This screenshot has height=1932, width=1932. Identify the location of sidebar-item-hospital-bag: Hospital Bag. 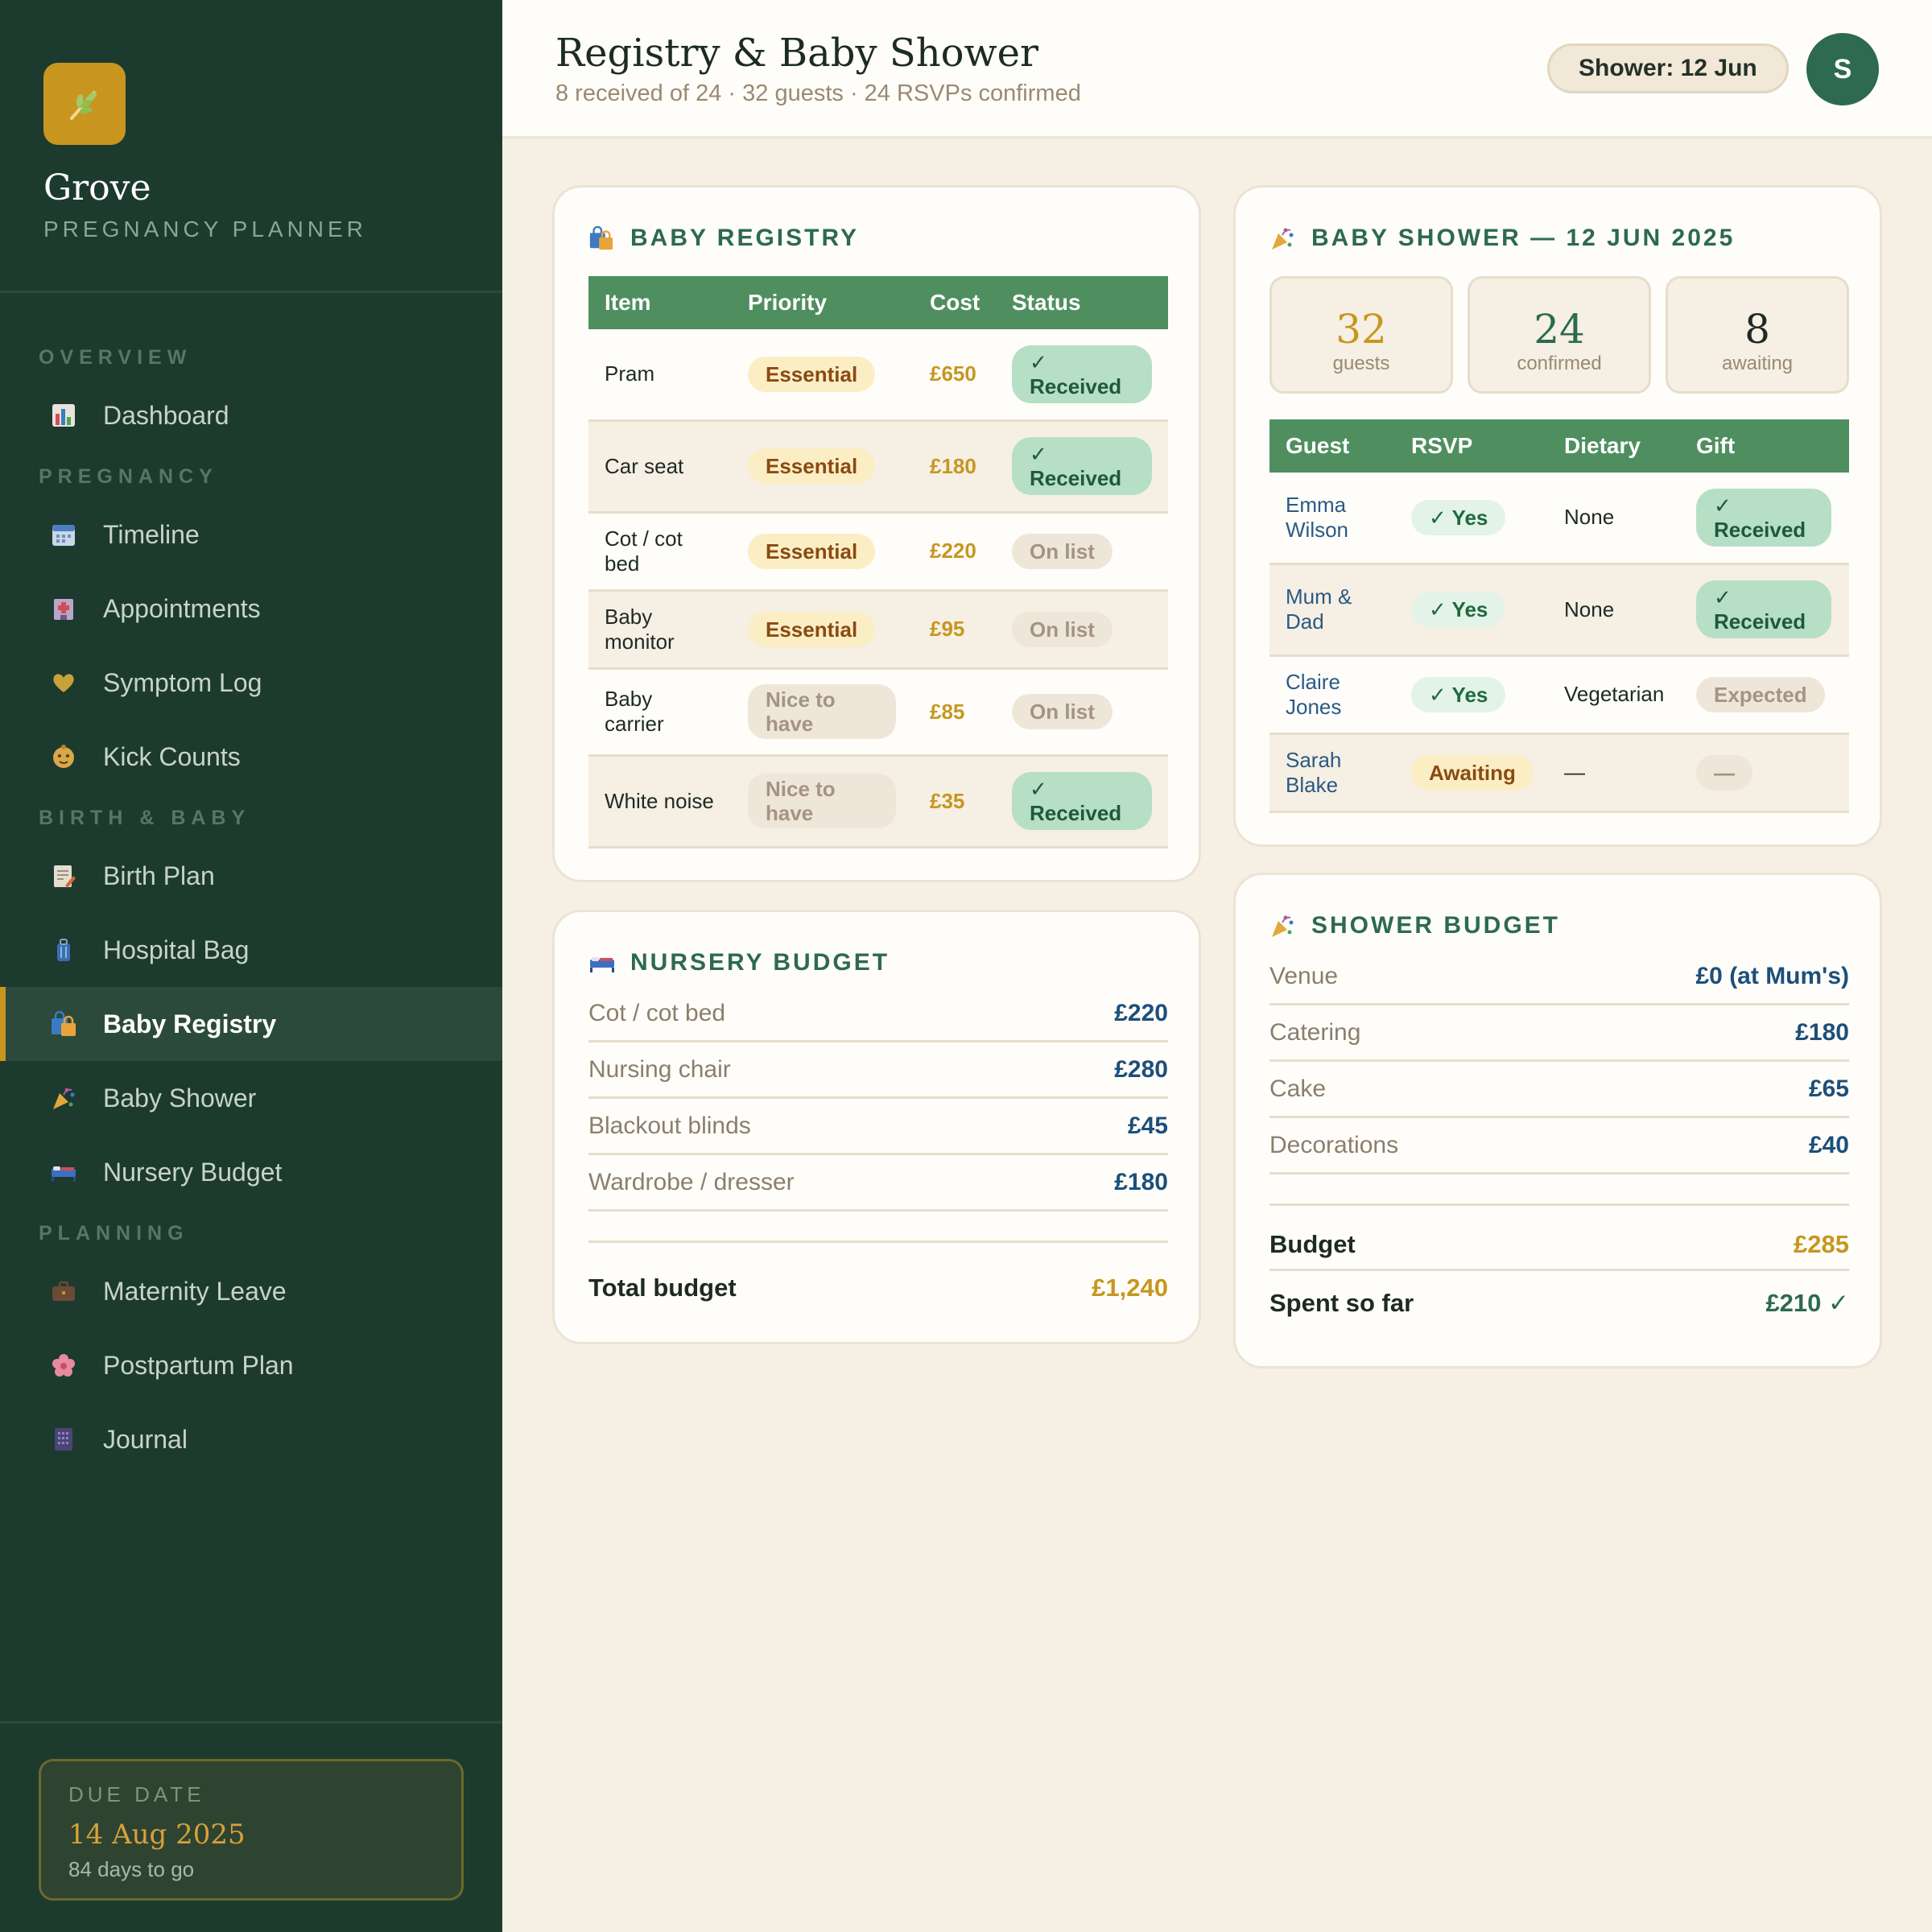
(251, 950).